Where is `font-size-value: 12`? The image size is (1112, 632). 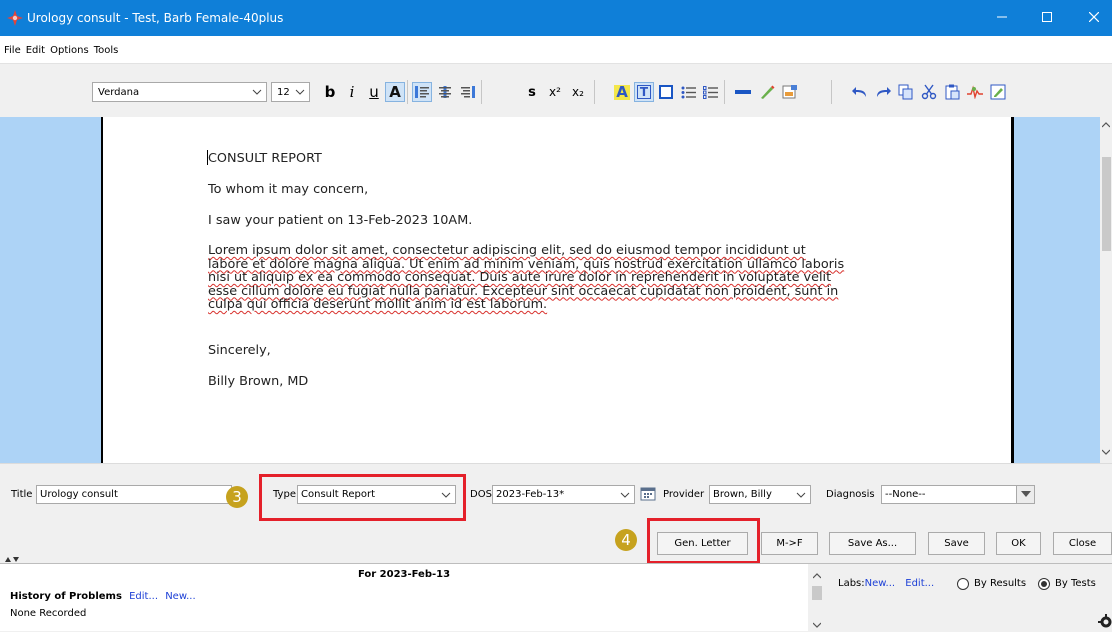 font-size-value: 12 is located at coordinates (283, 92).